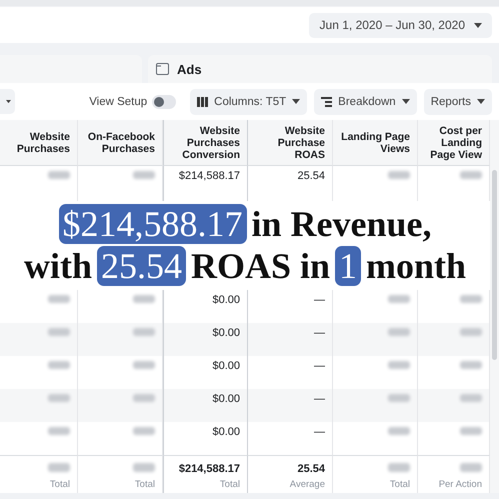 Image resolution: width=499 pixels, height=499 pixels. What do you see at coordinates (311, 469) in the screenshot?
I see `total-value: 25.54` at bounding box center [311, 469].